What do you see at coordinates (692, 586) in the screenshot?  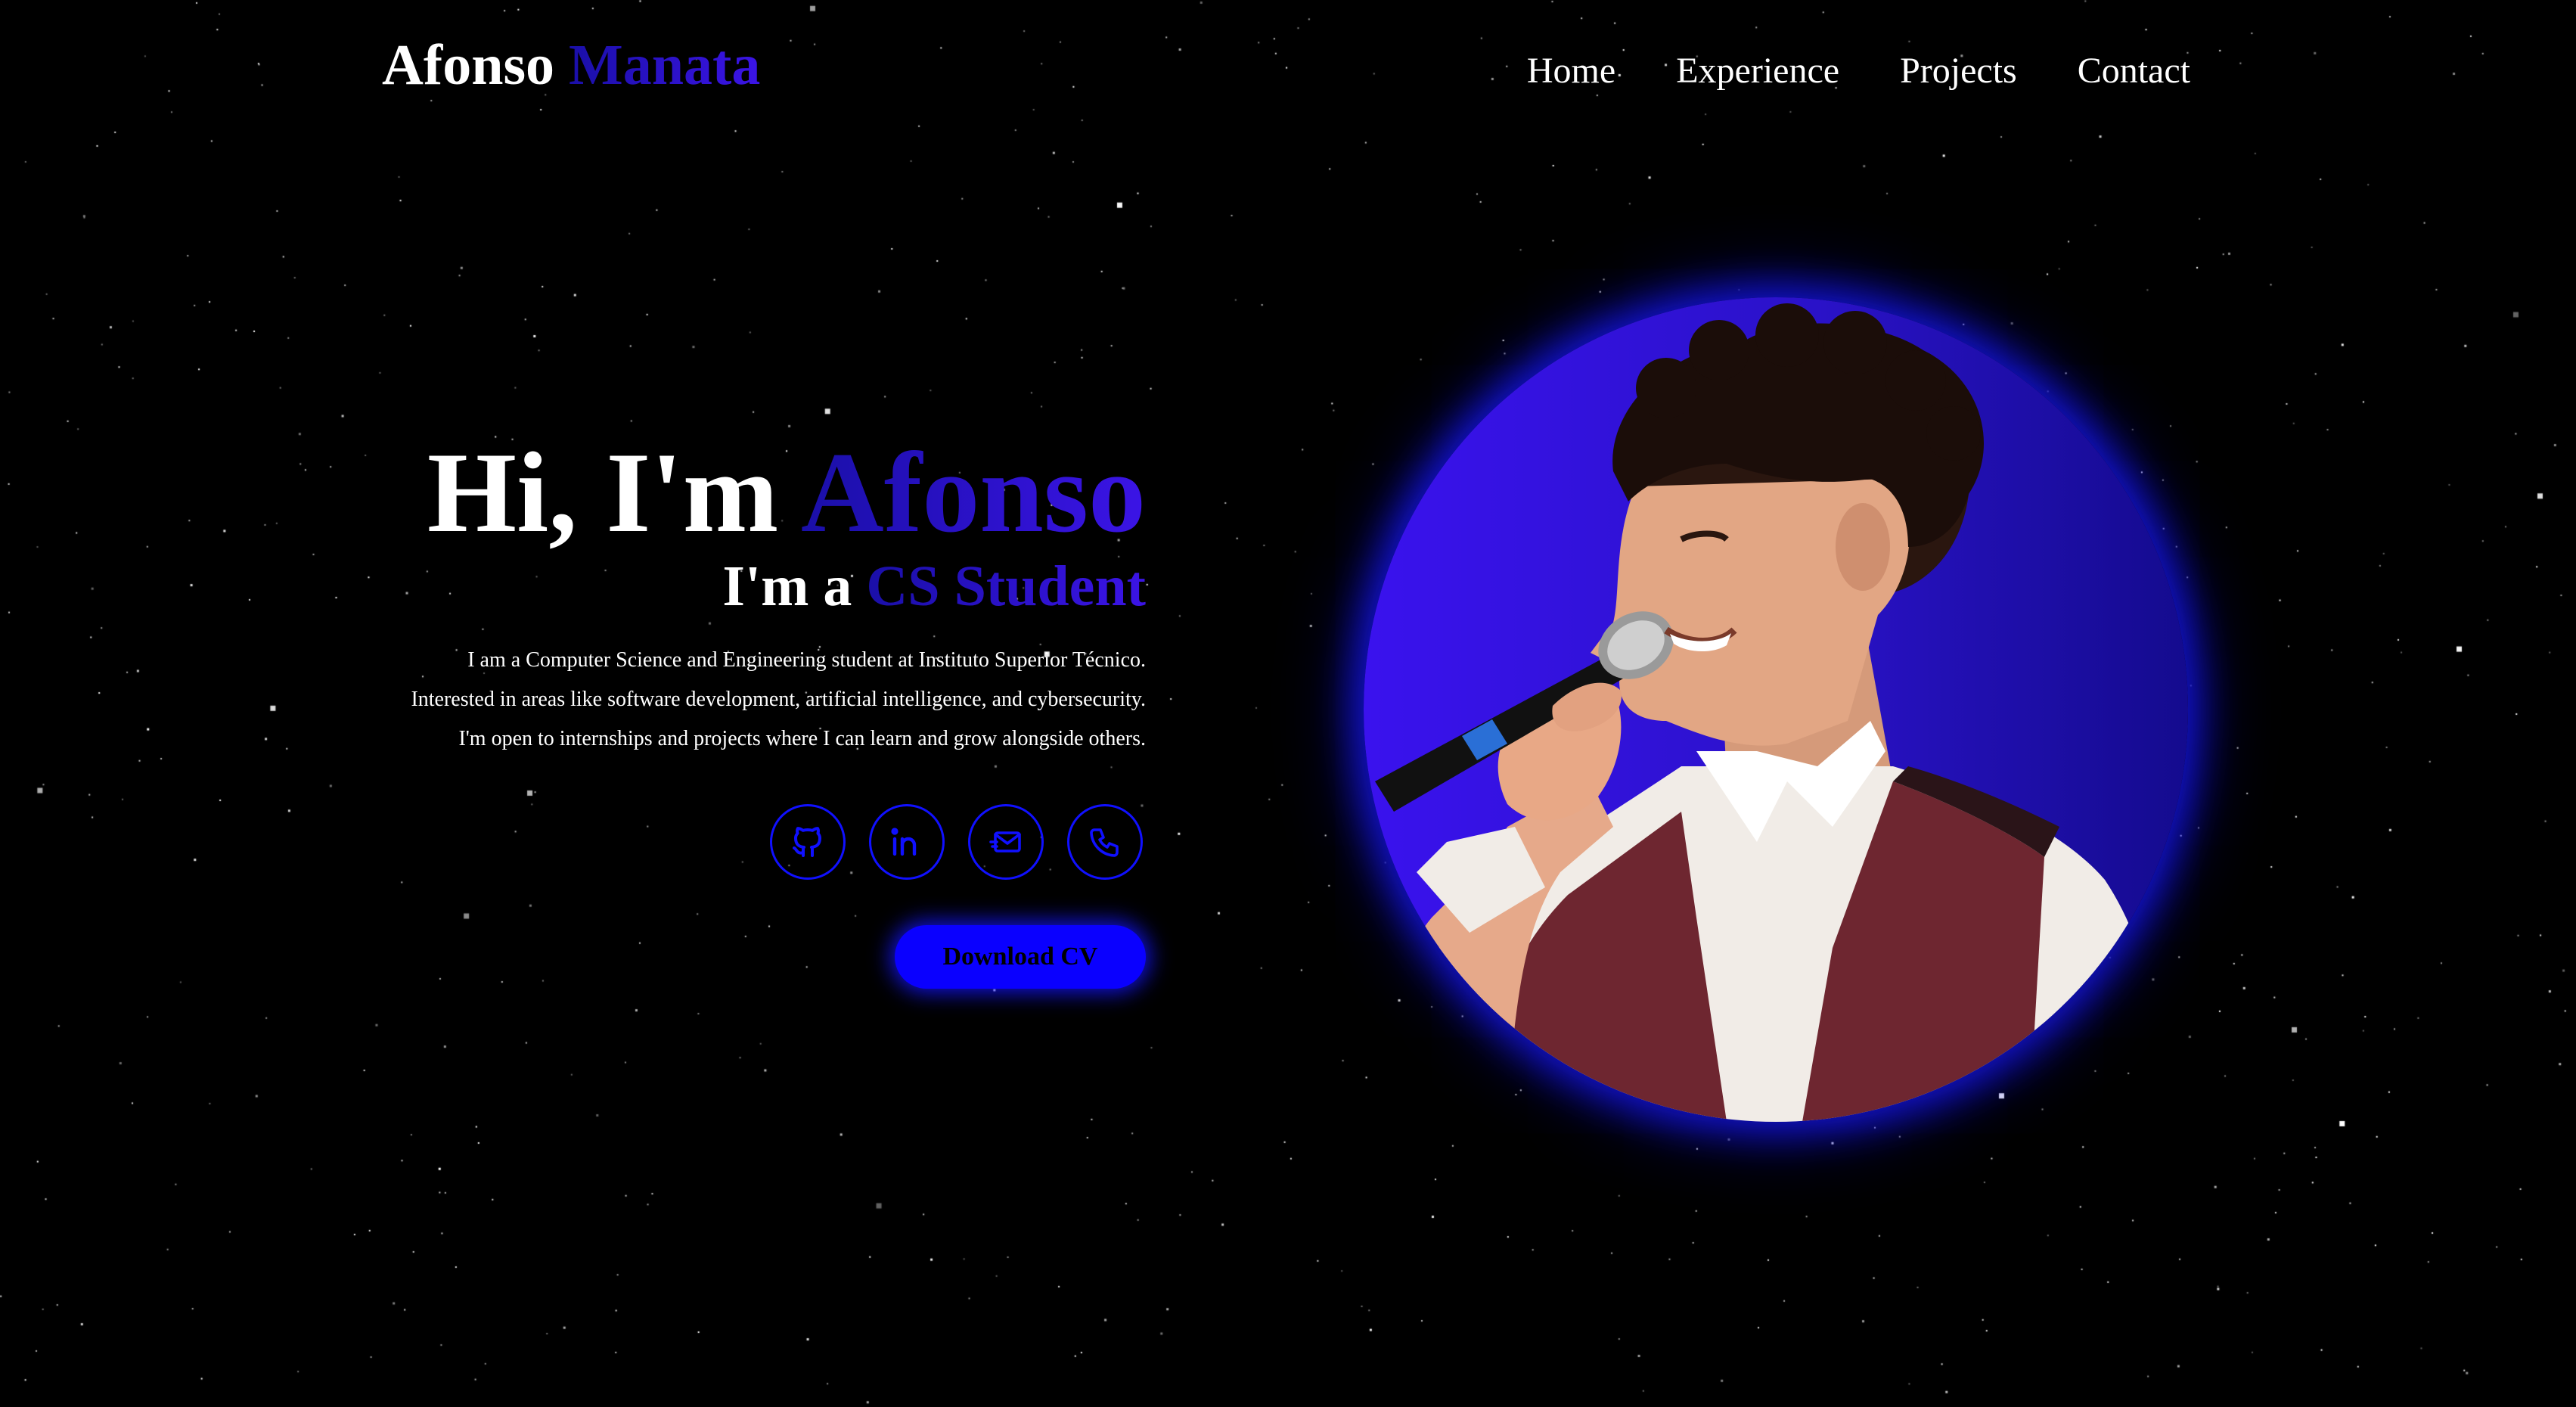 I see `hero-role: I'm a CS Student` at bounding box center [692, 586].